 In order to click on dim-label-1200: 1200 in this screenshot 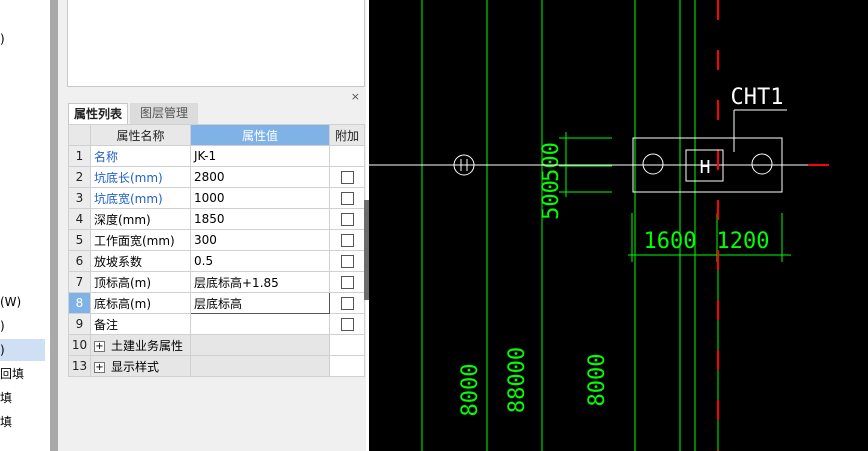, I will do `click(743, 241)`.